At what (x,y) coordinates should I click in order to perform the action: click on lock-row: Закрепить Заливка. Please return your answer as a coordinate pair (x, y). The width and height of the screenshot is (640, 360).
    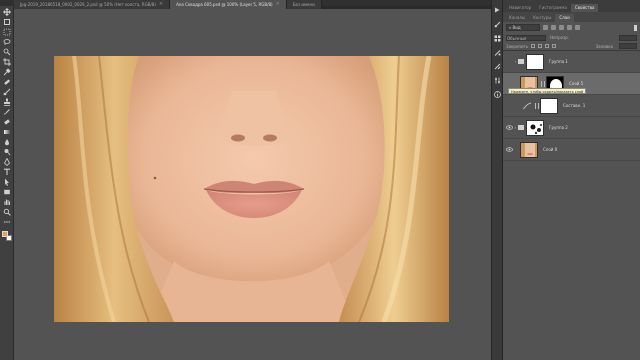
    Looking at the image, I should click on (571, 46).